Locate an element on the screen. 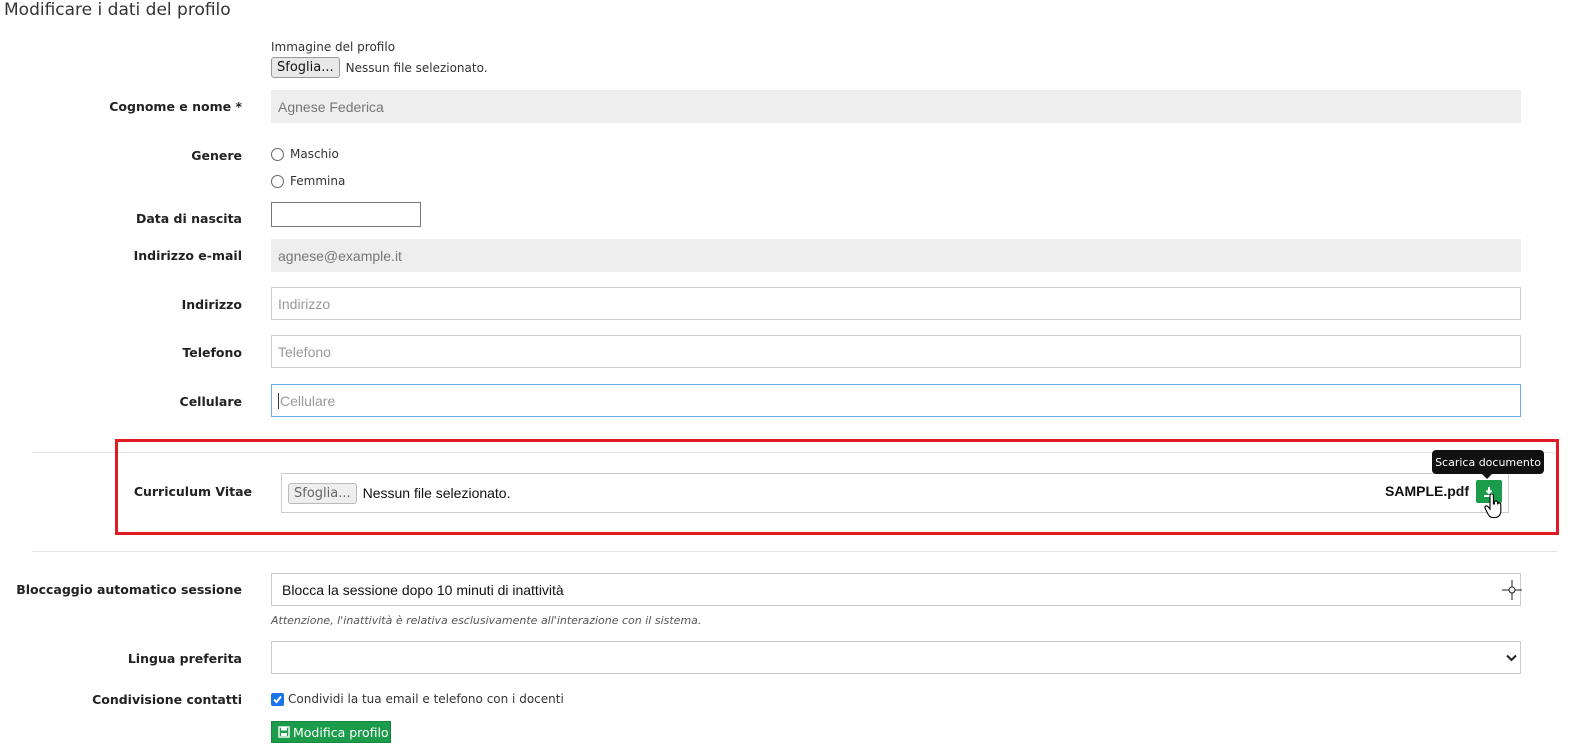 The height and width of the screenshot is (754, 1585). address-placeholder: Indirizzo is located at coordinates (304, 303).